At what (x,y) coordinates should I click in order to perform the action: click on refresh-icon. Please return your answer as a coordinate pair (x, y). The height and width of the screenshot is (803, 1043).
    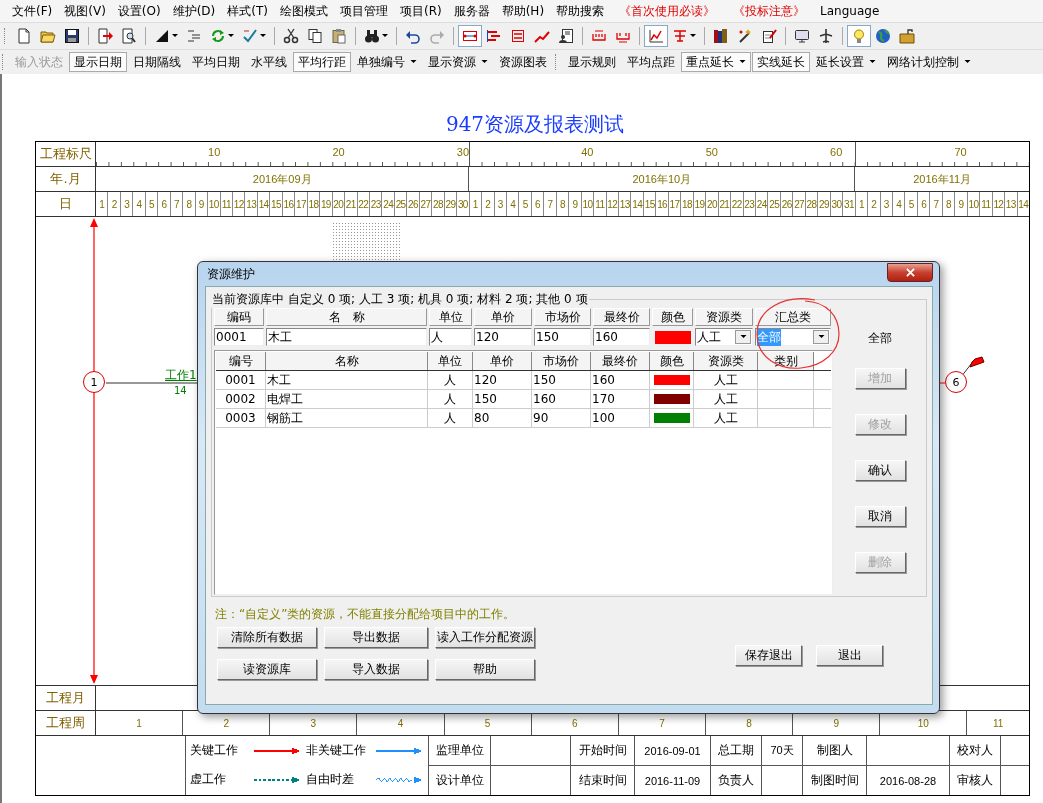
    Looking at the image, I should click on (218, 36).